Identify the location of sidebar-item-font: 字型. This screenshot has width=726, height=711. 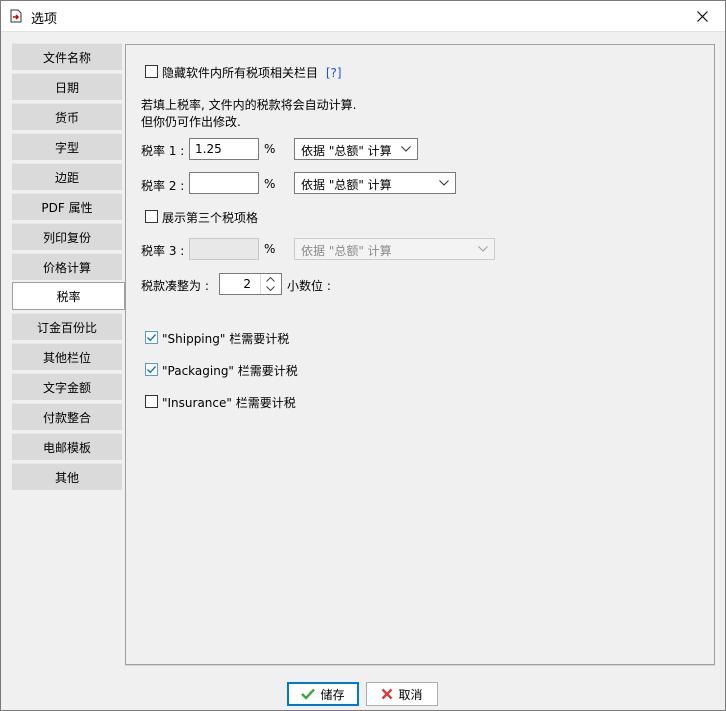
(67, 146).